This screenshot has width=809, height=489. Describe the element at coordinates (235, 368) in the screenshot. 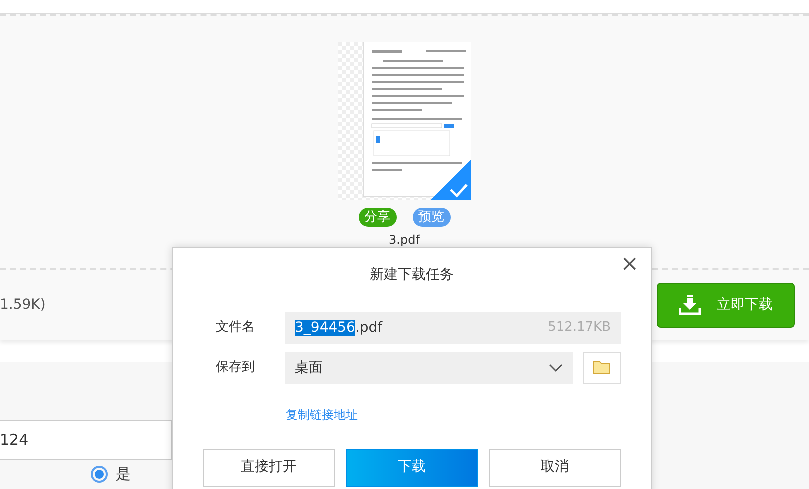

I see `field-label: 保存到` at that location.